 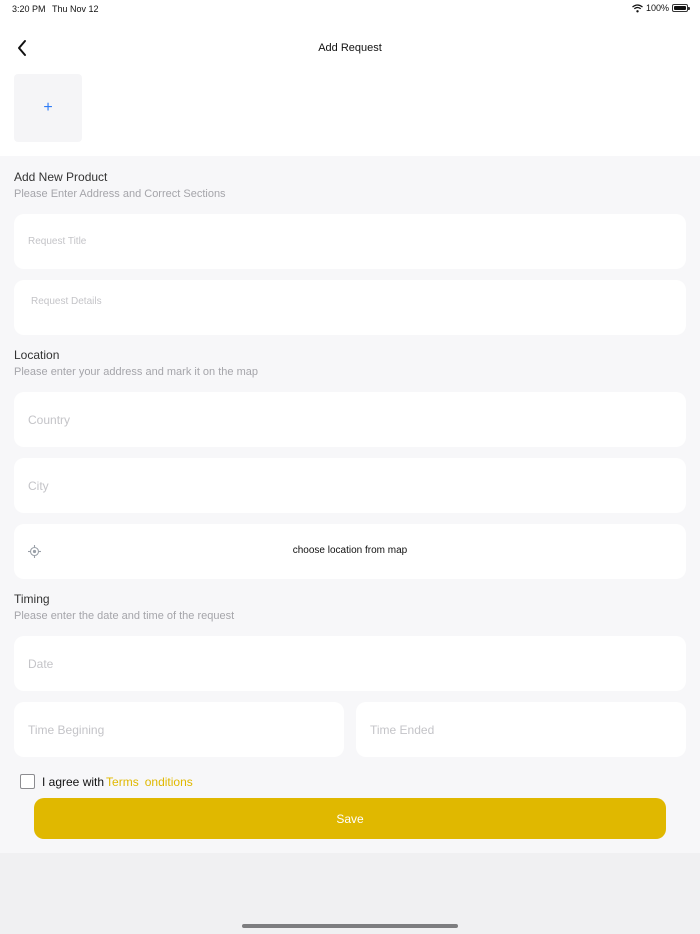 I want to click on terms-checkbox, so click(x=27, y=781).